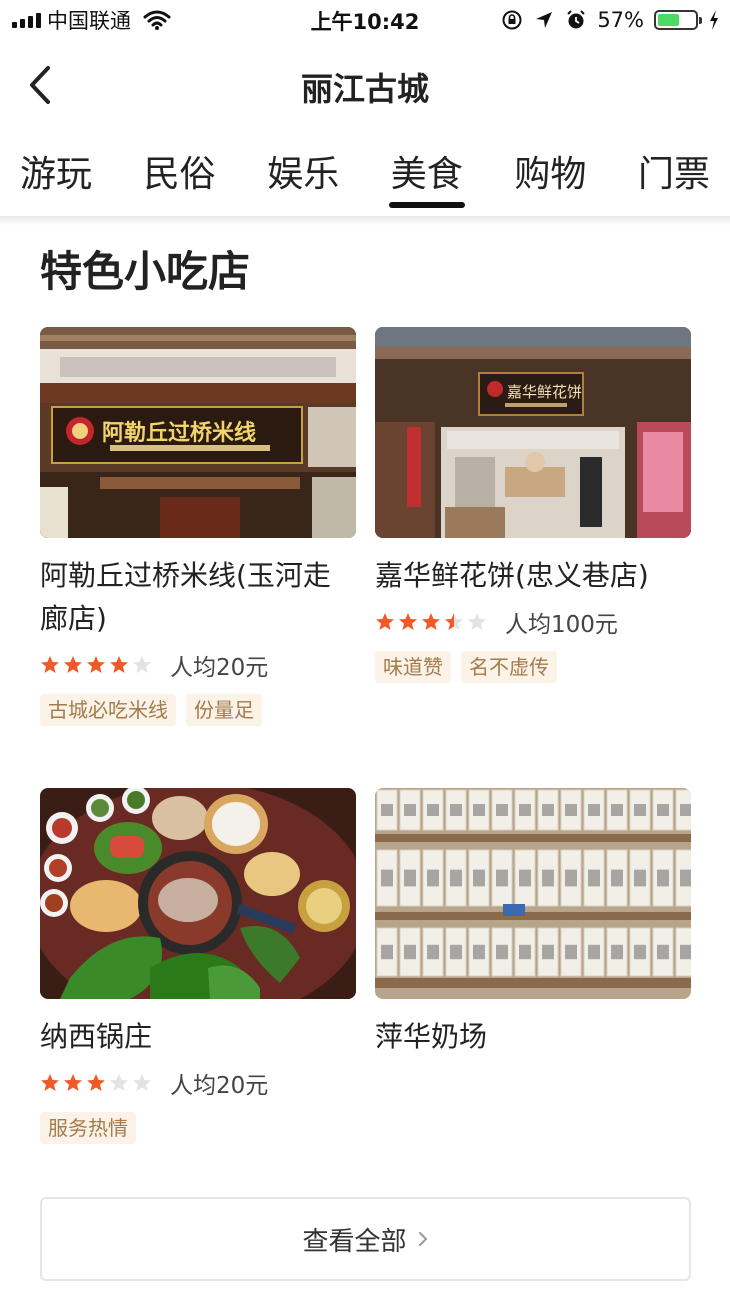 This screenshot has width=730, height=1298. I want to click on tag: 味道赞, so click(413, 667).